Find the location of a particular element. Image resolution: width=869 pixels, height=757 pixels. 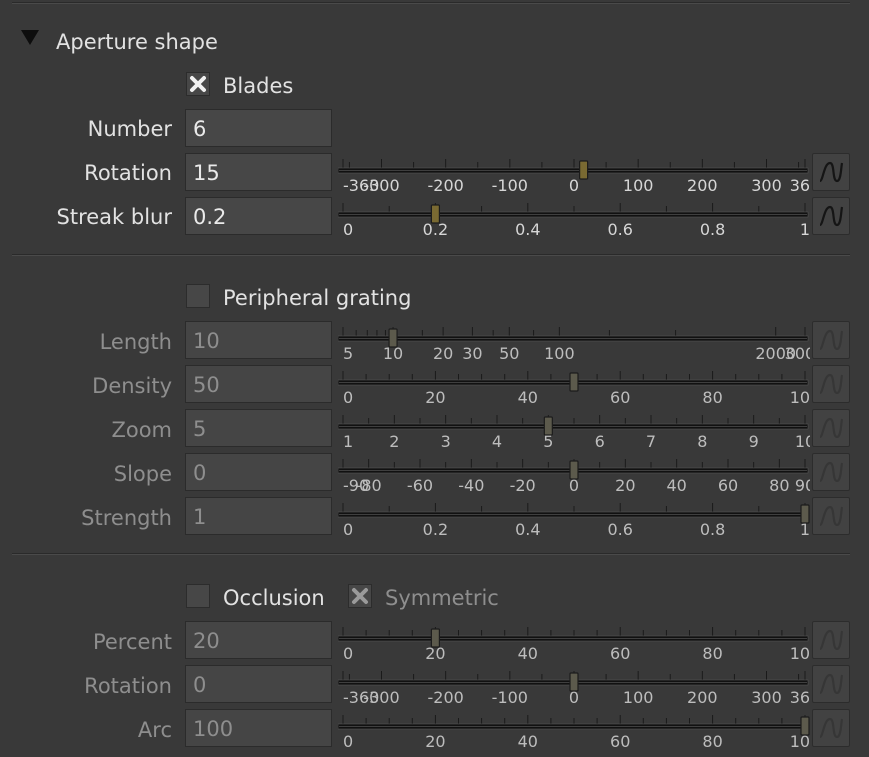

number-field: 6 is located at coordinates (258, 128).